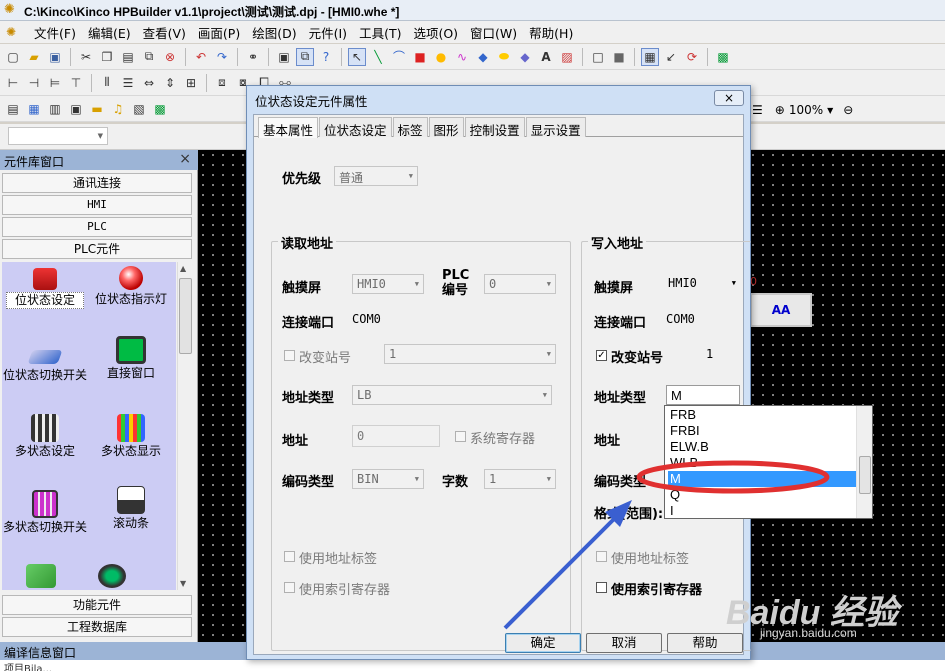 This screenshot has width=945, height=671. Describe the element at coordinates (830, 110) in the screenshot. I see `zoom-dropdown-icon: ▼` at that location.